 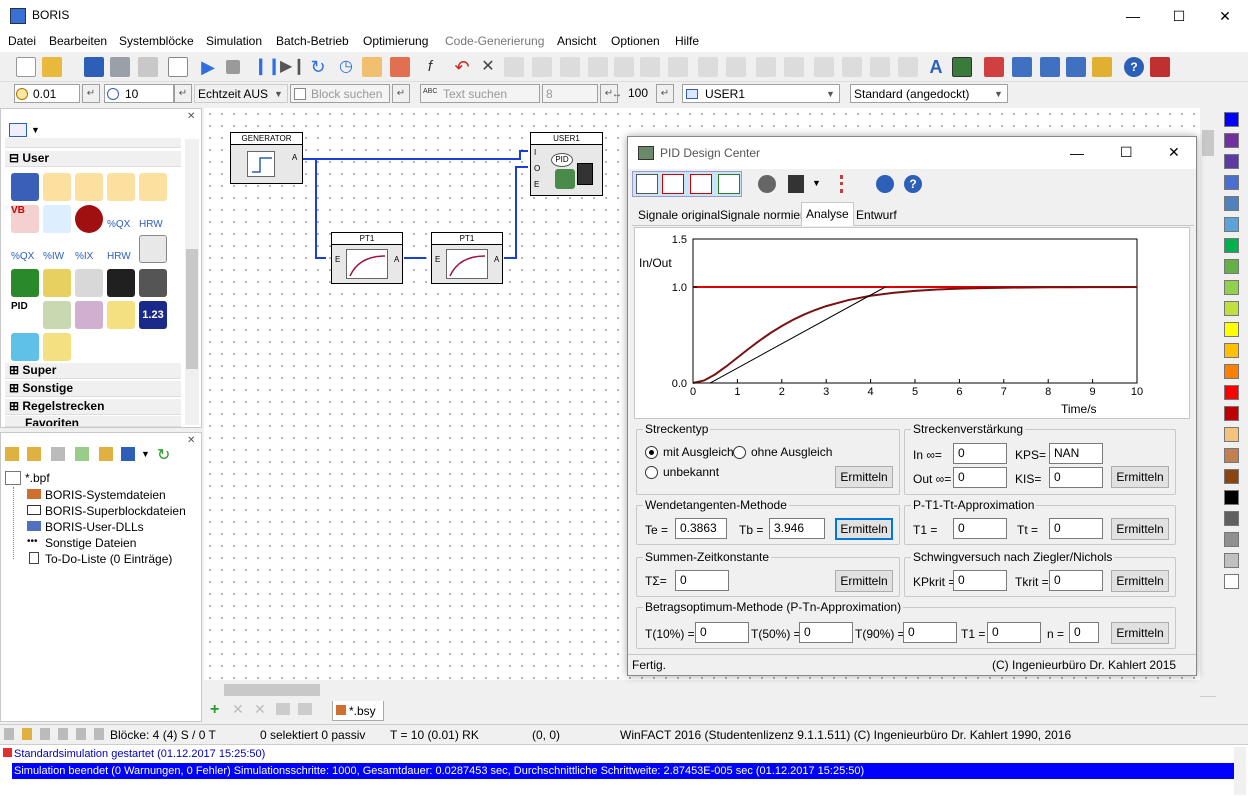 I want to click on pt1-block-2: PT1 E A, so click(x=467, y=258).